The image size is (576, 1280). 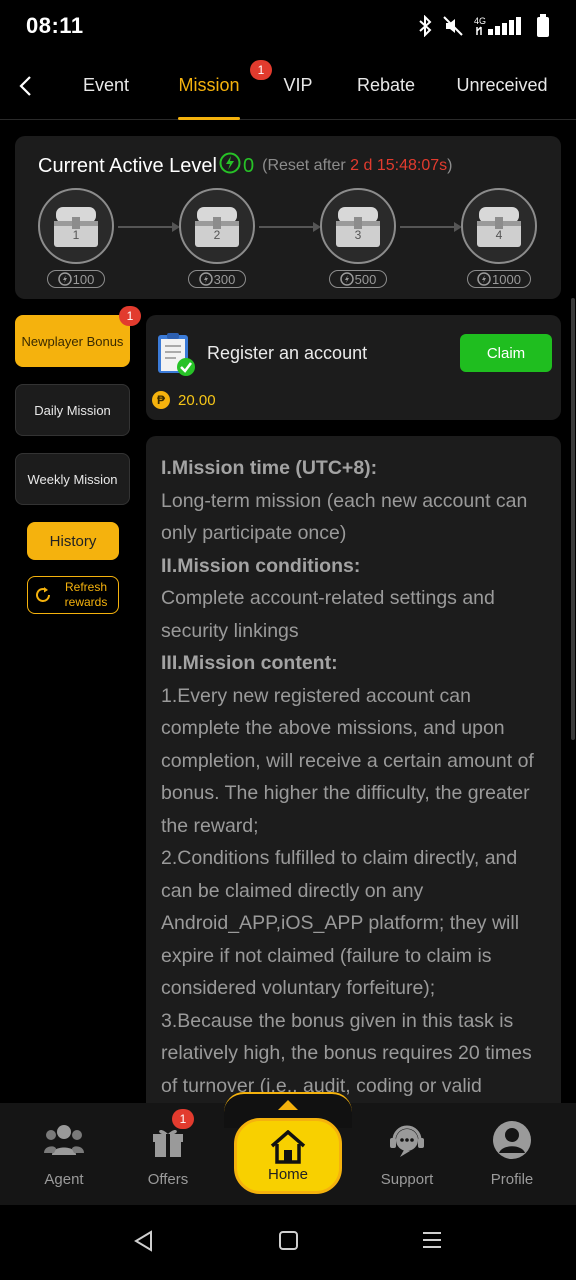 I want to click on task-name: Register an account, so click(x=287, y=353).